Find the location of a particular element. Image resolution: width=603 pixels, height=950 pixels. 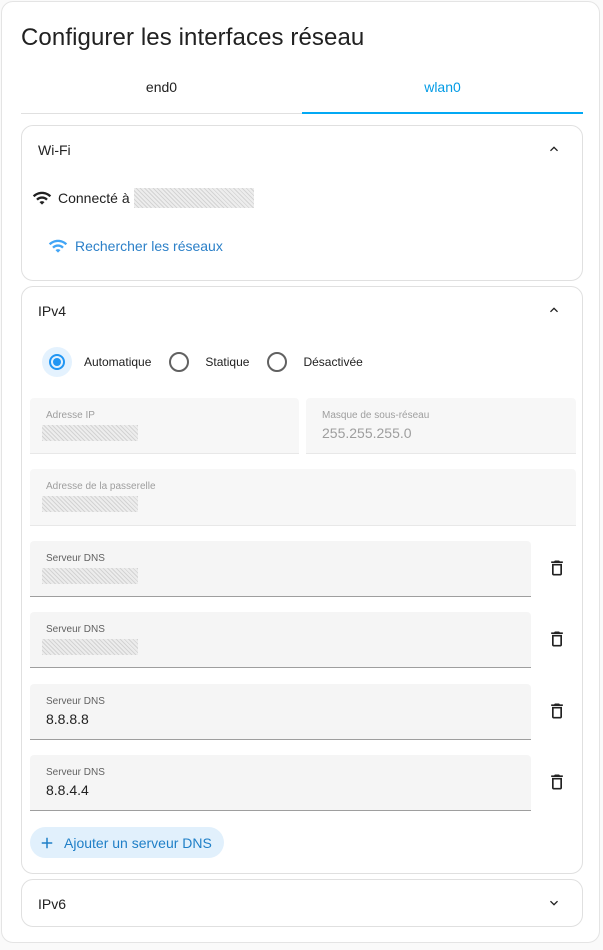

connected-label: Connecté à is located at coordinates (94, 198).